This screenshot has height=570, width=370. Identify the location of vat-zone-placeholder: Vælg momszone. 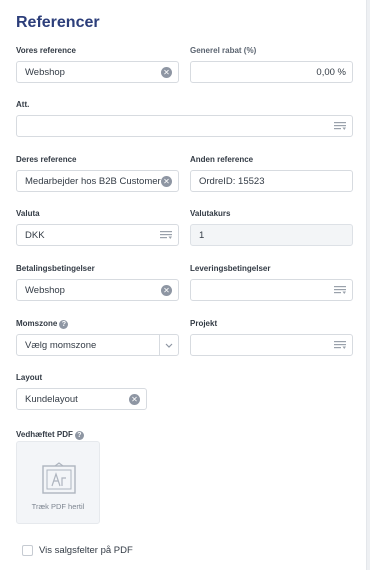
(61, 345).